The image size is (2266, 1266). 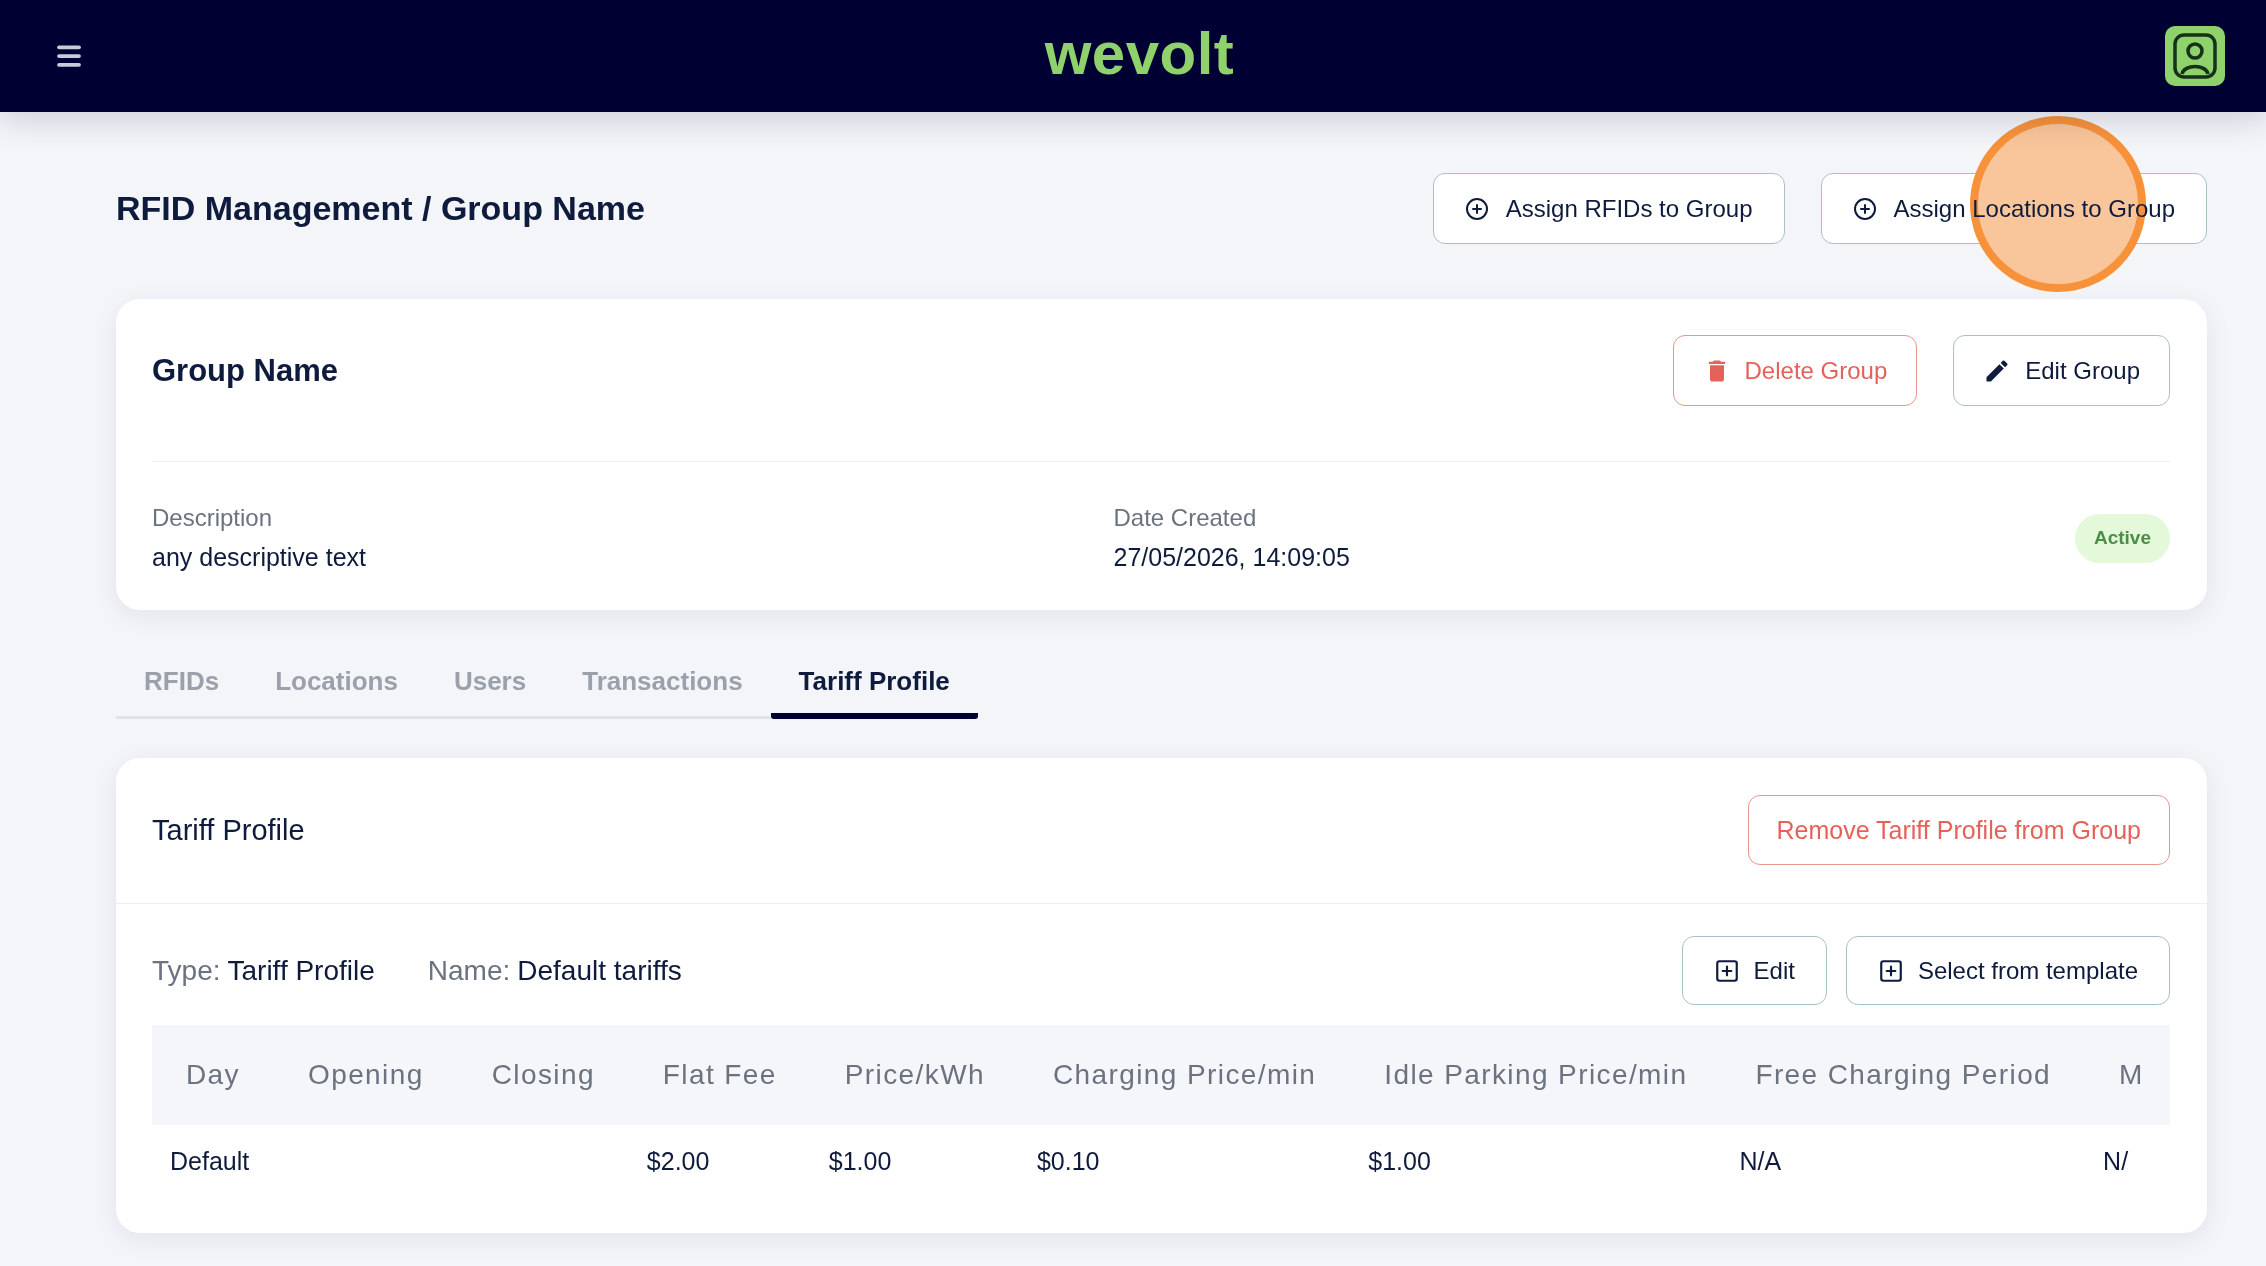 I want to click on column-header: Price/kWh, so click(x=914, y=1075).